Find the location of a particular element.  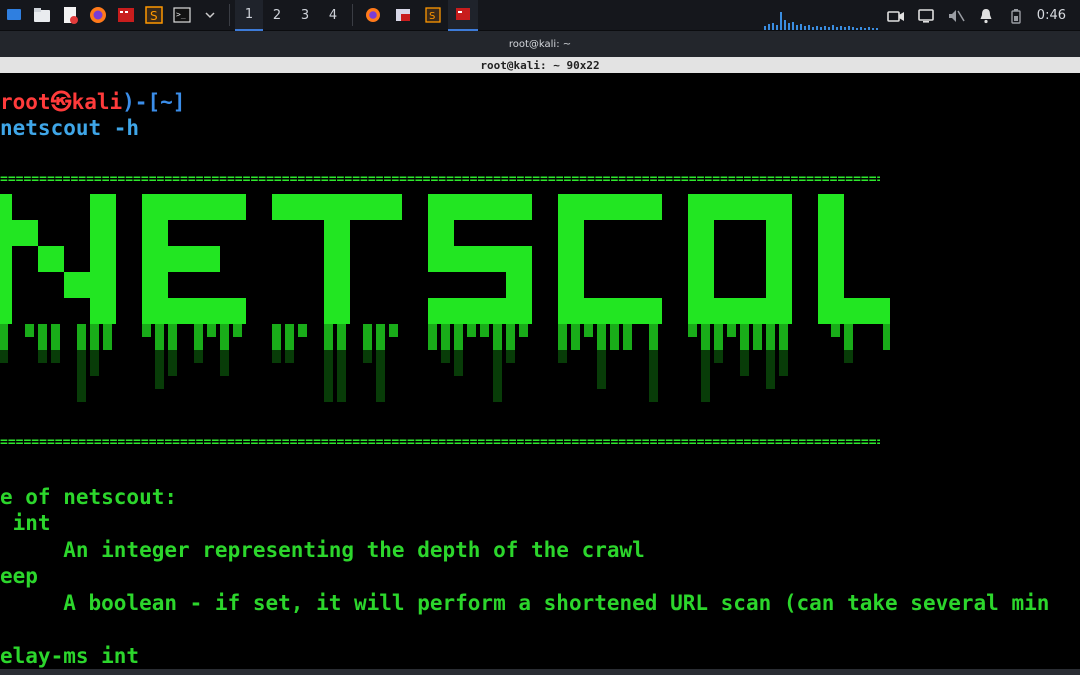

workspace-1: 1 is located at coordinates (249, 15).